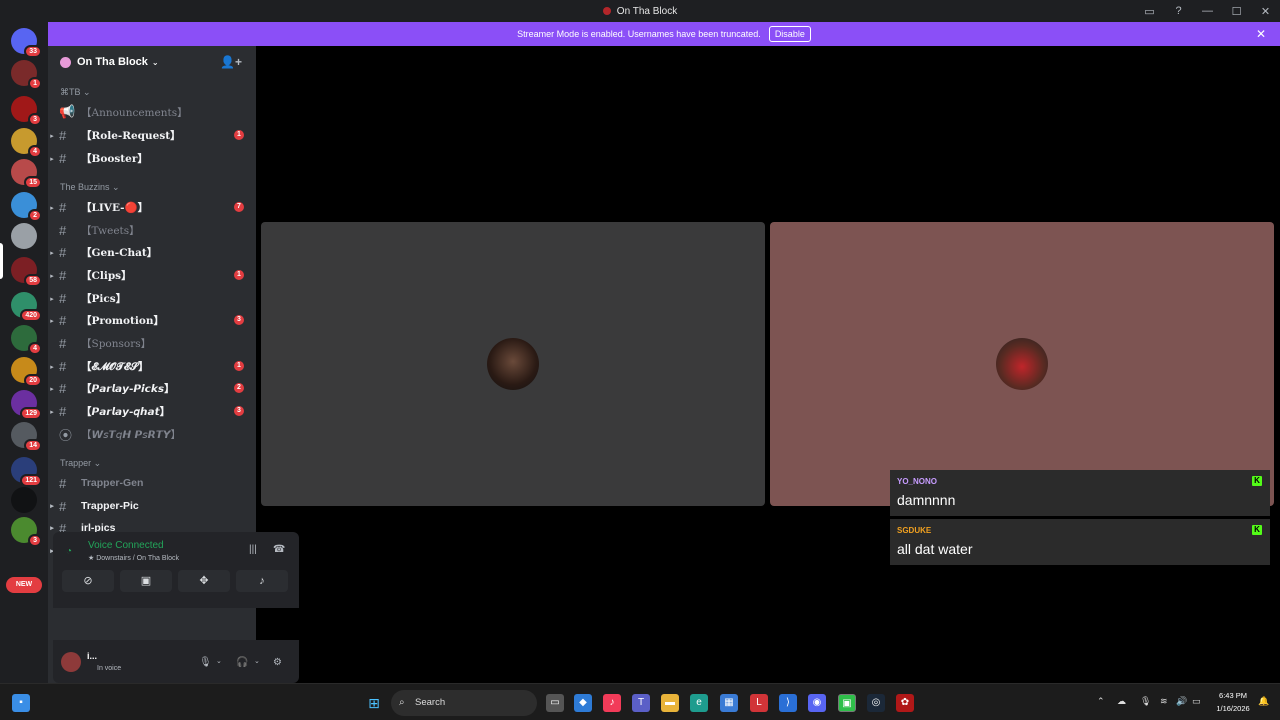 The height and width of the screenshot is (720, 1280). What do you see at coordinates (1145, 701) in the screenshot?
I see `mic-tray-icon: 🎙` at bounding box center [1145, 701].